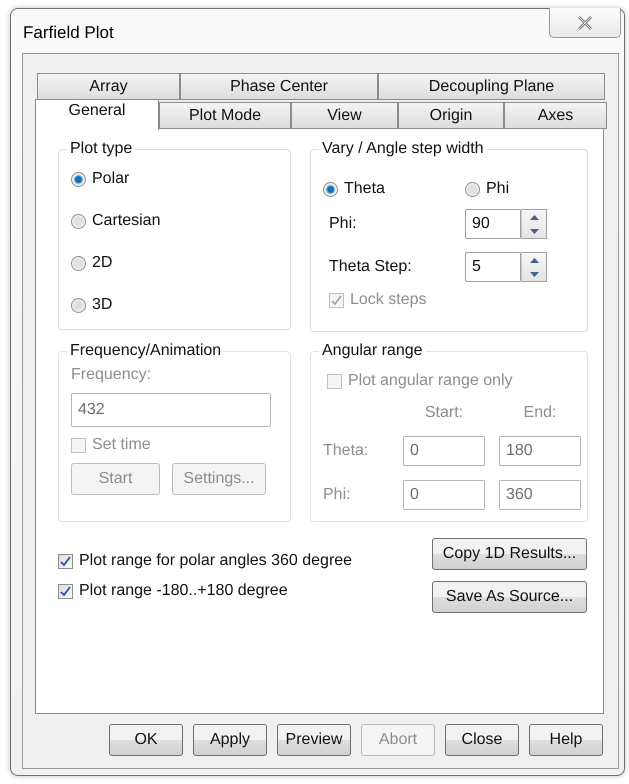 Image resolution: width=629 pixels, height=784 pixels. I want to click on dialog-button: Preview, so click(314, 740).